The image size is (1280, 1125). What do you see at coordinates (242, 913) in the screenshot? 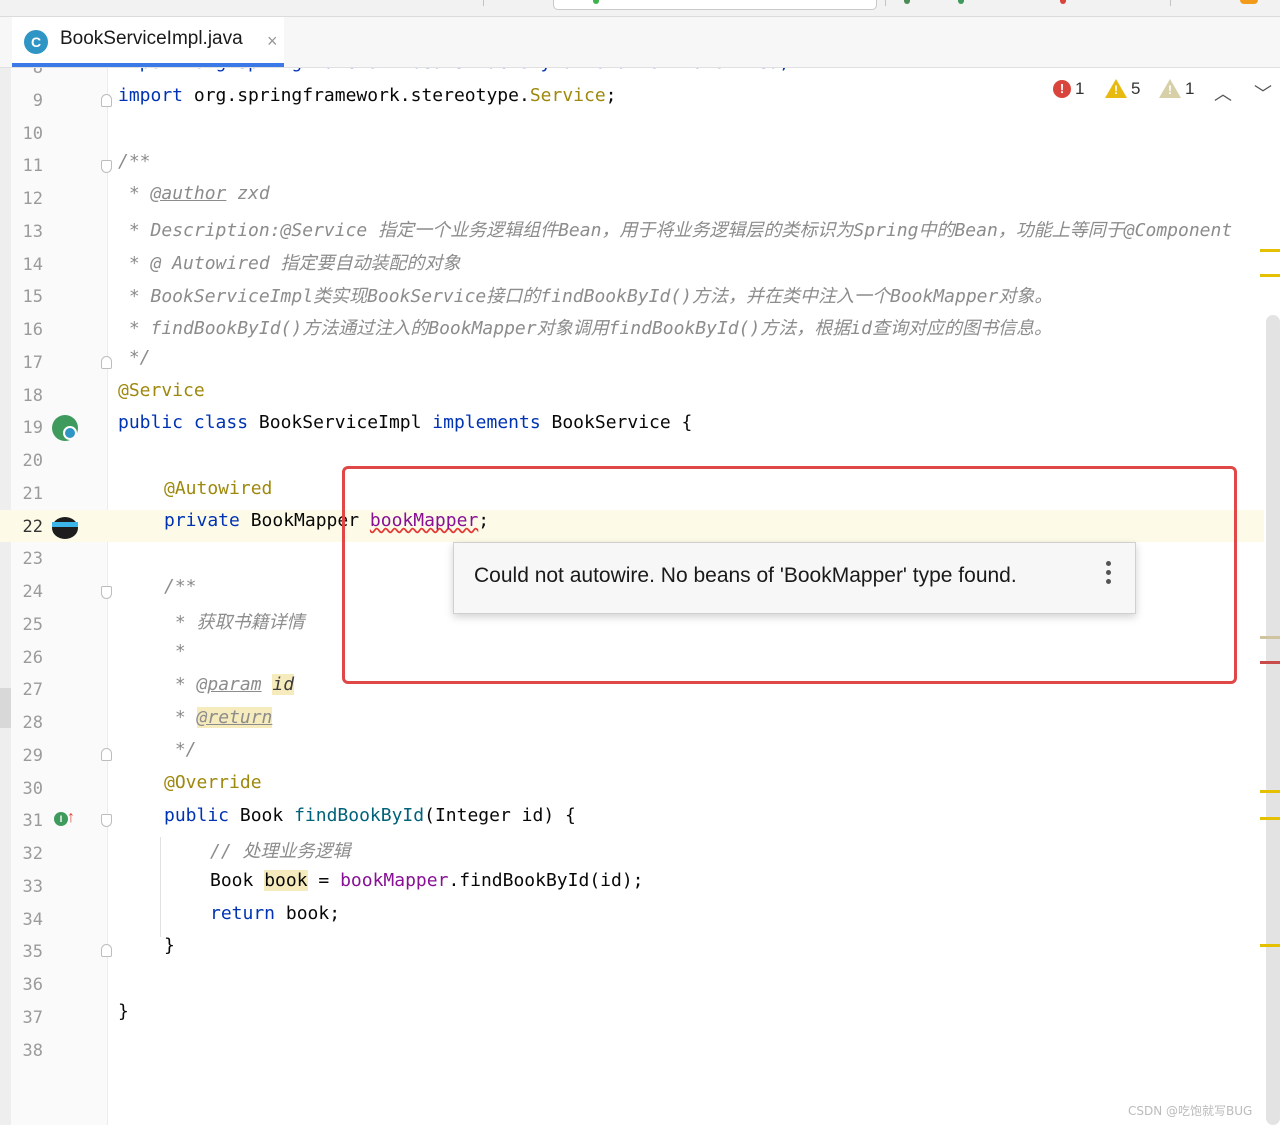
I see `keyword: return` at bounding box center [242, 913].